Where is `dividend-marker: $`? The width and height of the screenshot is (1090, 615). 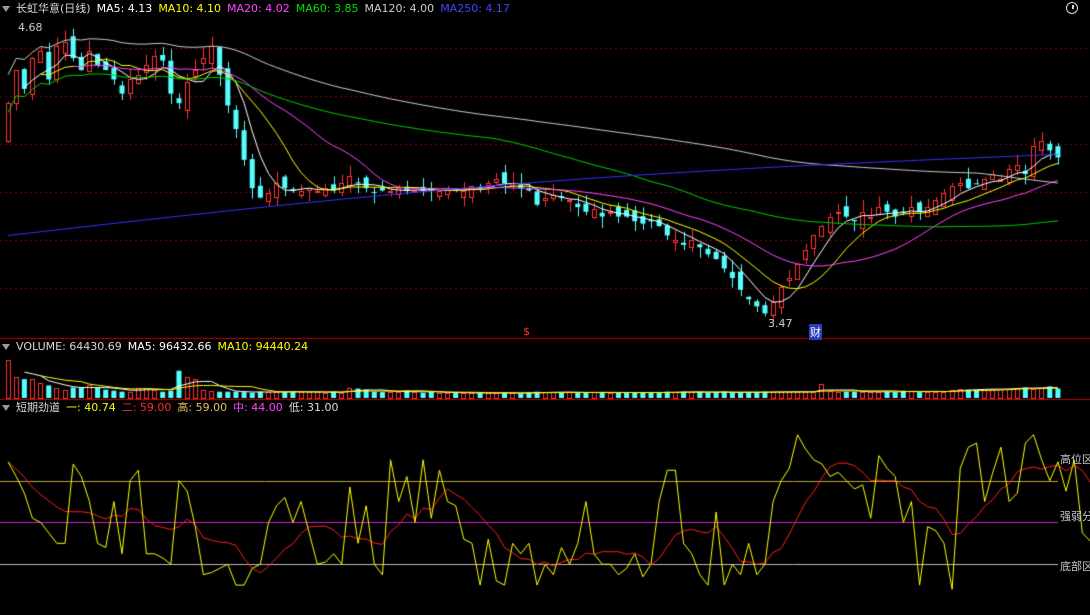 dividend-marker: $ is located at coordinates (526, 331).